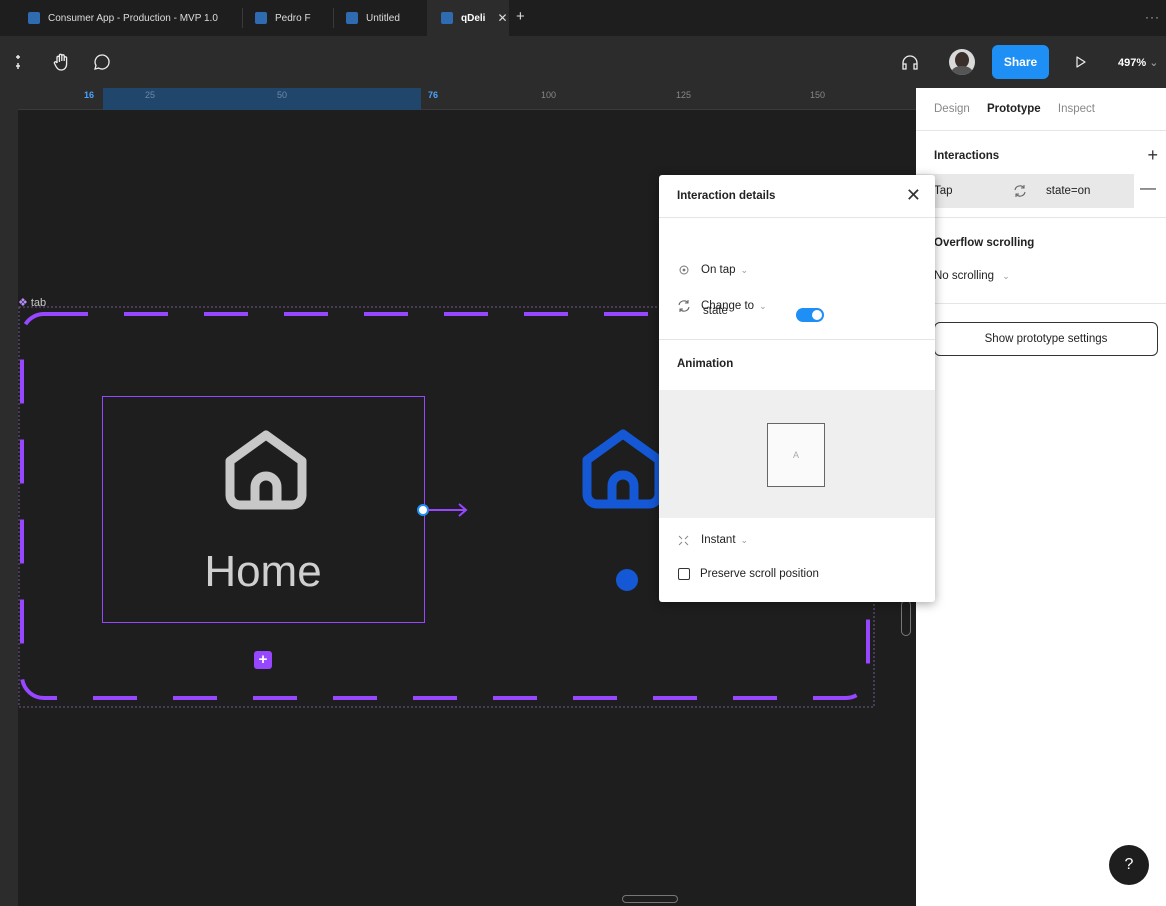  I want to click on active-indicator-dot, so click(627, 580).